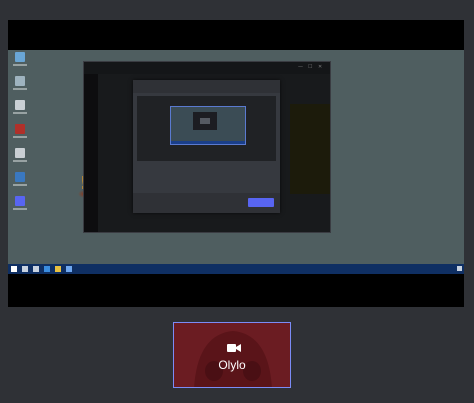  I want to click on screen-thumbnail, so click(208, 125).